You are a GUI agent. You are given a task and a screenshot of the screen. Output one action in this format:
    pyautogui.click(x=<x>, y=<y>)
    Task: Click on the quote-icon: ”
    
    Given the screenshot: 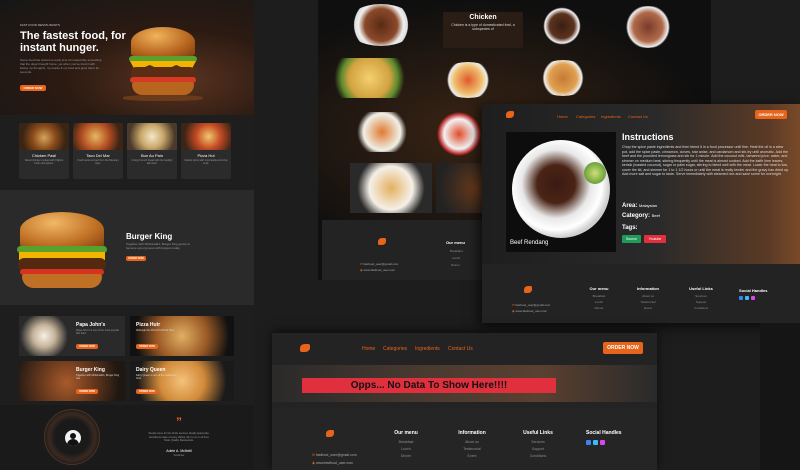 What is the action you would take?
    pyautogui.click(x=179, y=422)
    